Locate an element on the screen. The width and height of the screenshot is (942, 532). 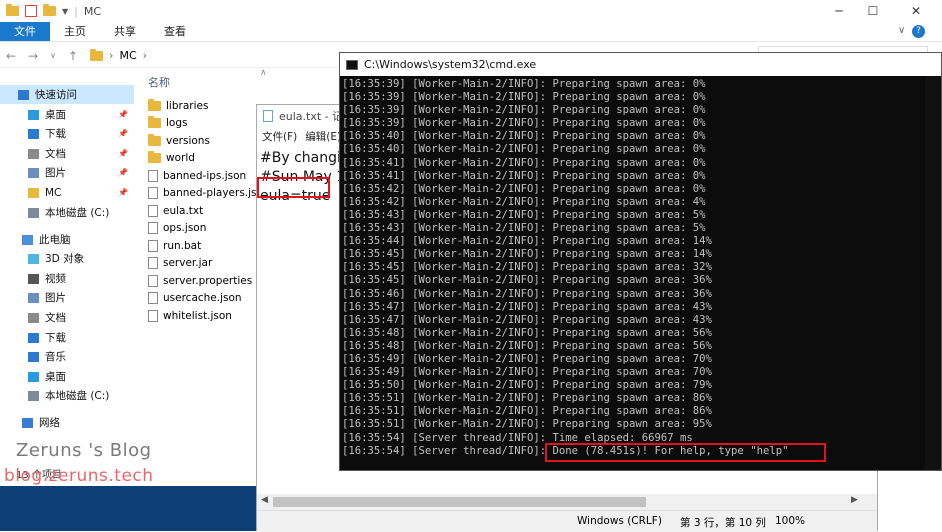
cmd-titlebar: C:\Windows\system32\cmd.exe is located at coordinates (640, 64).